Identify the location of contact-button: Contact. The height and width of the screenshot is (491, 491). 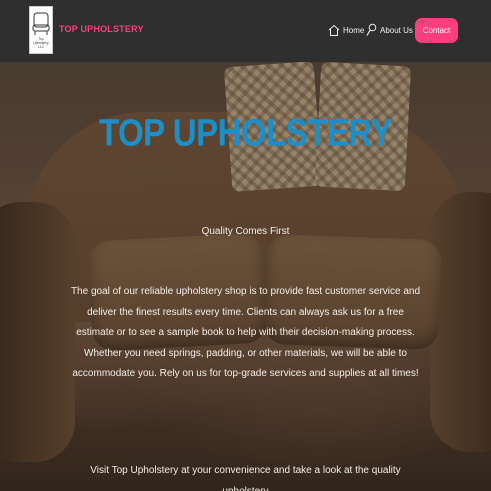
(436, 30).